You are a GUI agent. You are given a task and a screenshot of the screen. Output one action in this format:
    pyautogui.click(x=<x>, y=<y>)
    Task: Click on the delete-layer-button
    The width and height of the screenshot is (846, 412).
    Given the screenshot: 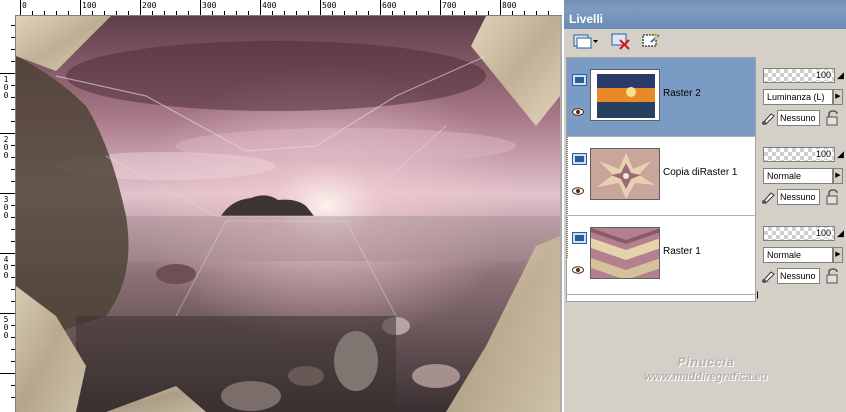 What is the action you would take?
    pyautogui.click(x=621, y=43)
    